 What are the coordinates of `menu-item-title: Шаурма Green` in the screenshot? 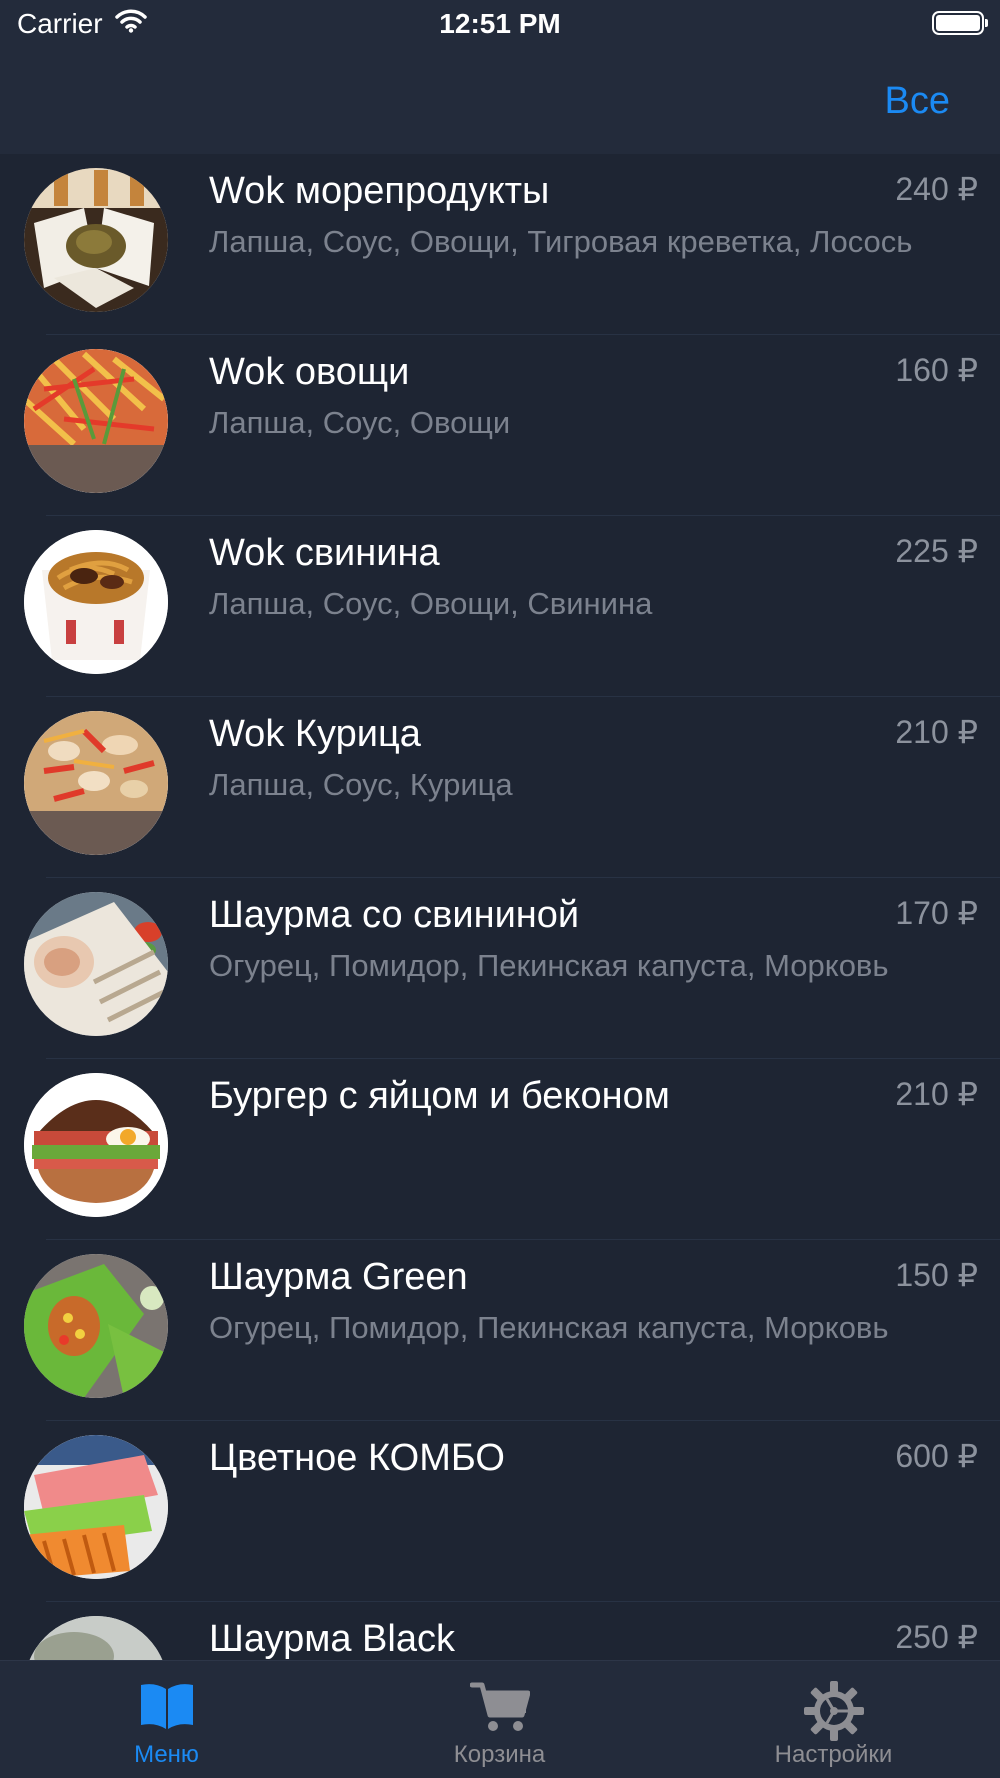 It's located at (338, 1277).